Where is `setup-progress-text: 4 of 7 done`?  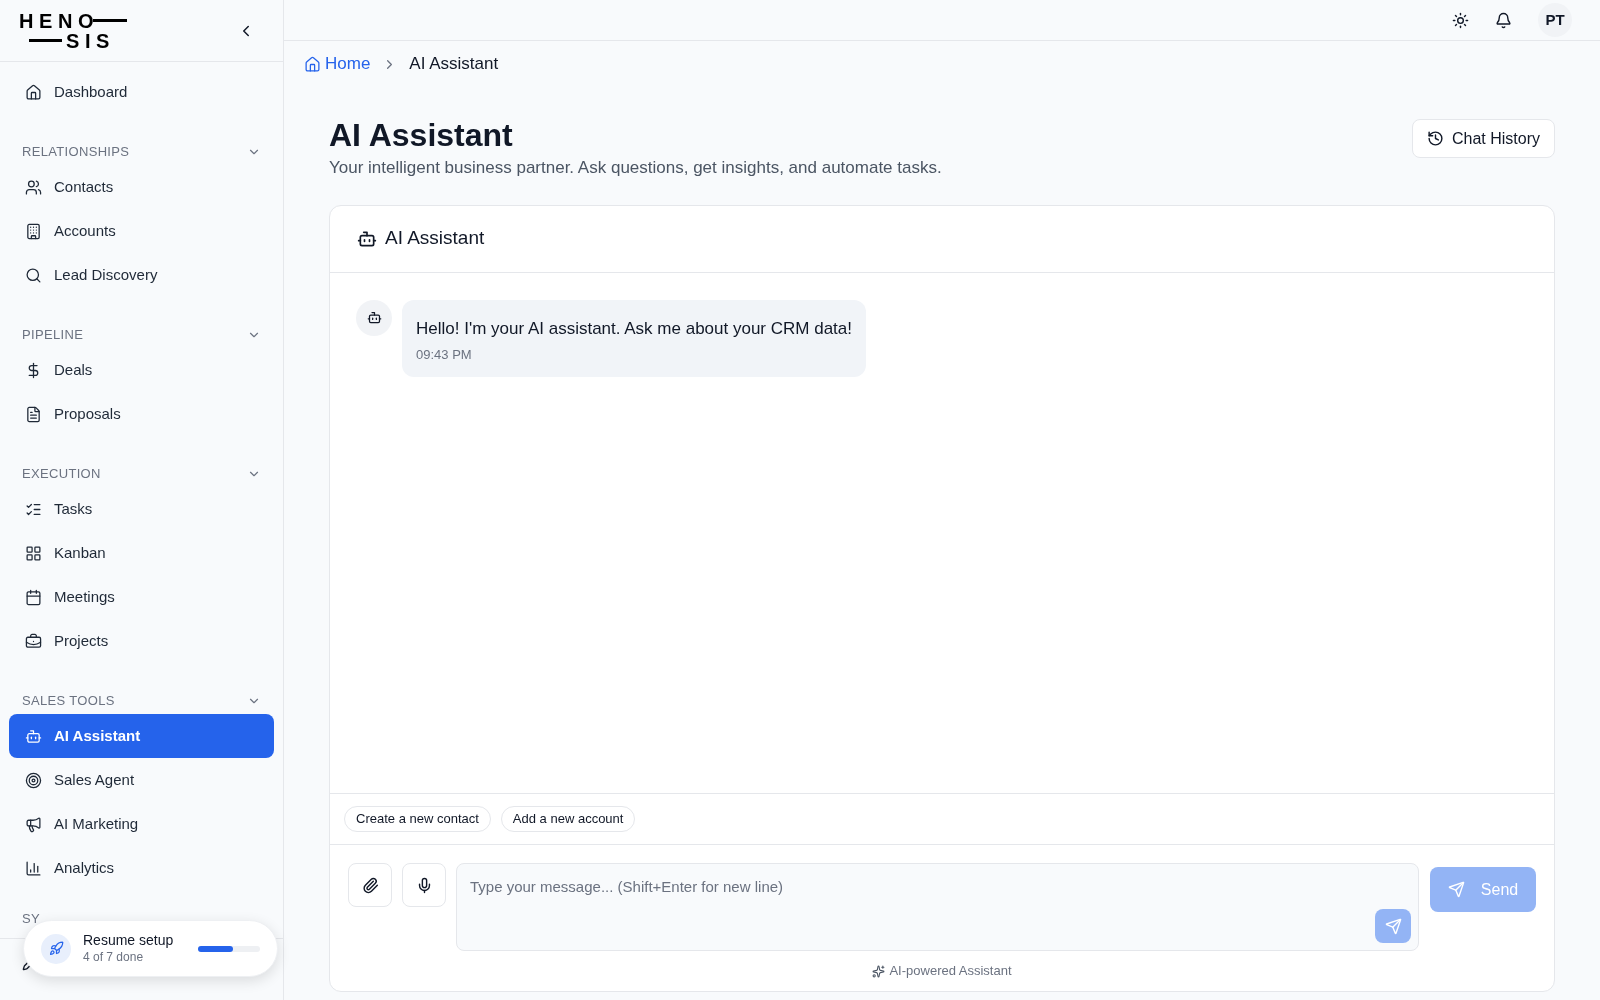 setup-progress-text: 4 of 7 done is located at coordinates (114, 957).